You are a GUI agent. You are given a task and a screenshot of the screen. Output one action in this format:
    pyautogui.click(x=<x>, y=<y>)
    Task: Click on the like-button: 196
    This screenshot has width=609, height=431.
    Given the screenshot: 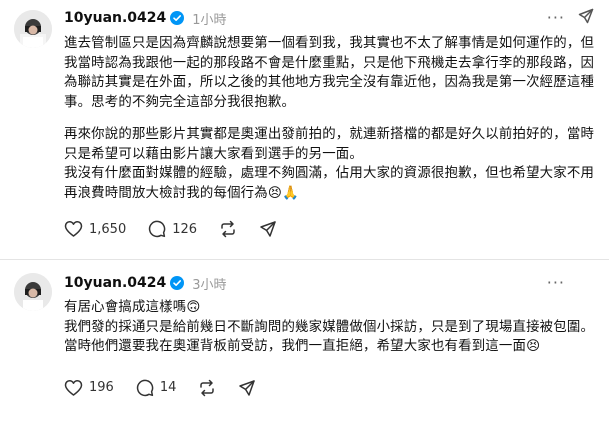 What is the action you would take?
    pyautogui.click(x=89, y=388)
    